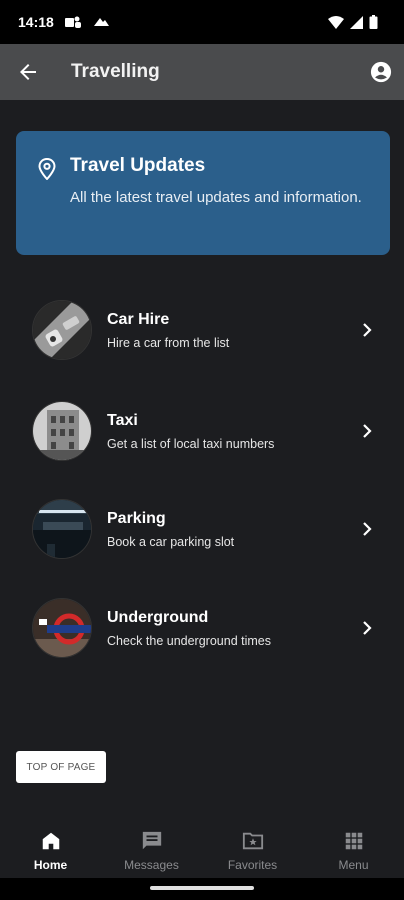 This screenshot has height=900, width=404. I want to click on list-item-subtitle: Hire a car from the list, so click(168, 343).